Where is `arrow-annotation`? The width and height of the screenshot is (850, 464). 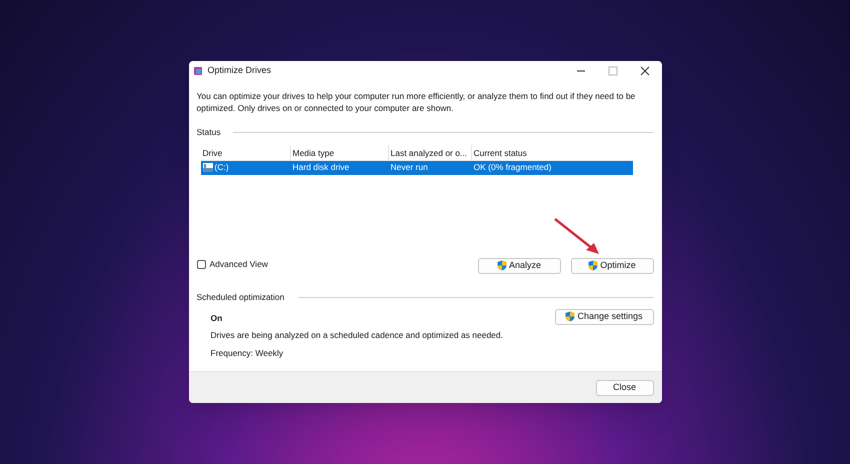 arrow-annotation is located at coordinates (577, 236).